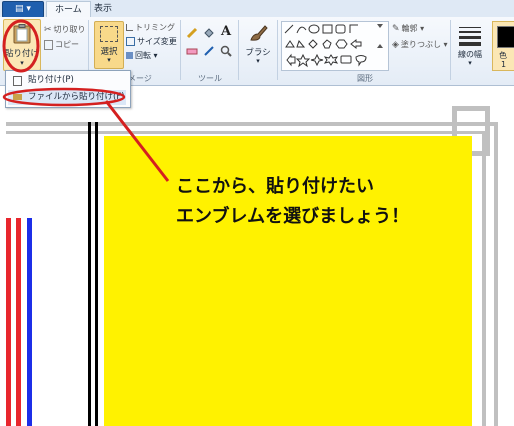  Describe the element at coordinates (306, 202) in the screenshot. I see `instruction-caption: ここから、貼り付けたい エンブレムを選びましょう！` at that location.